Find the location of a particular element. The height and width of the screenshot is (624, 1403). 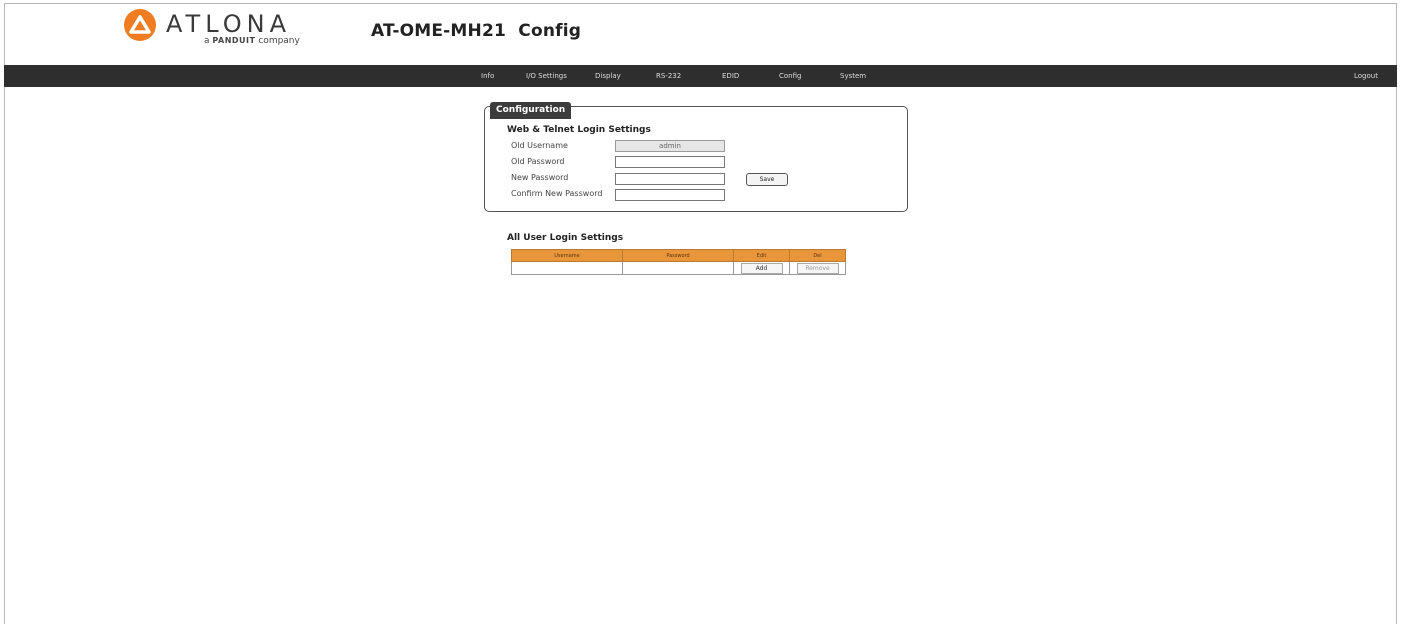

atlona-logo: ATLONA a PANDUIT company is located at coordinates (212, 27).